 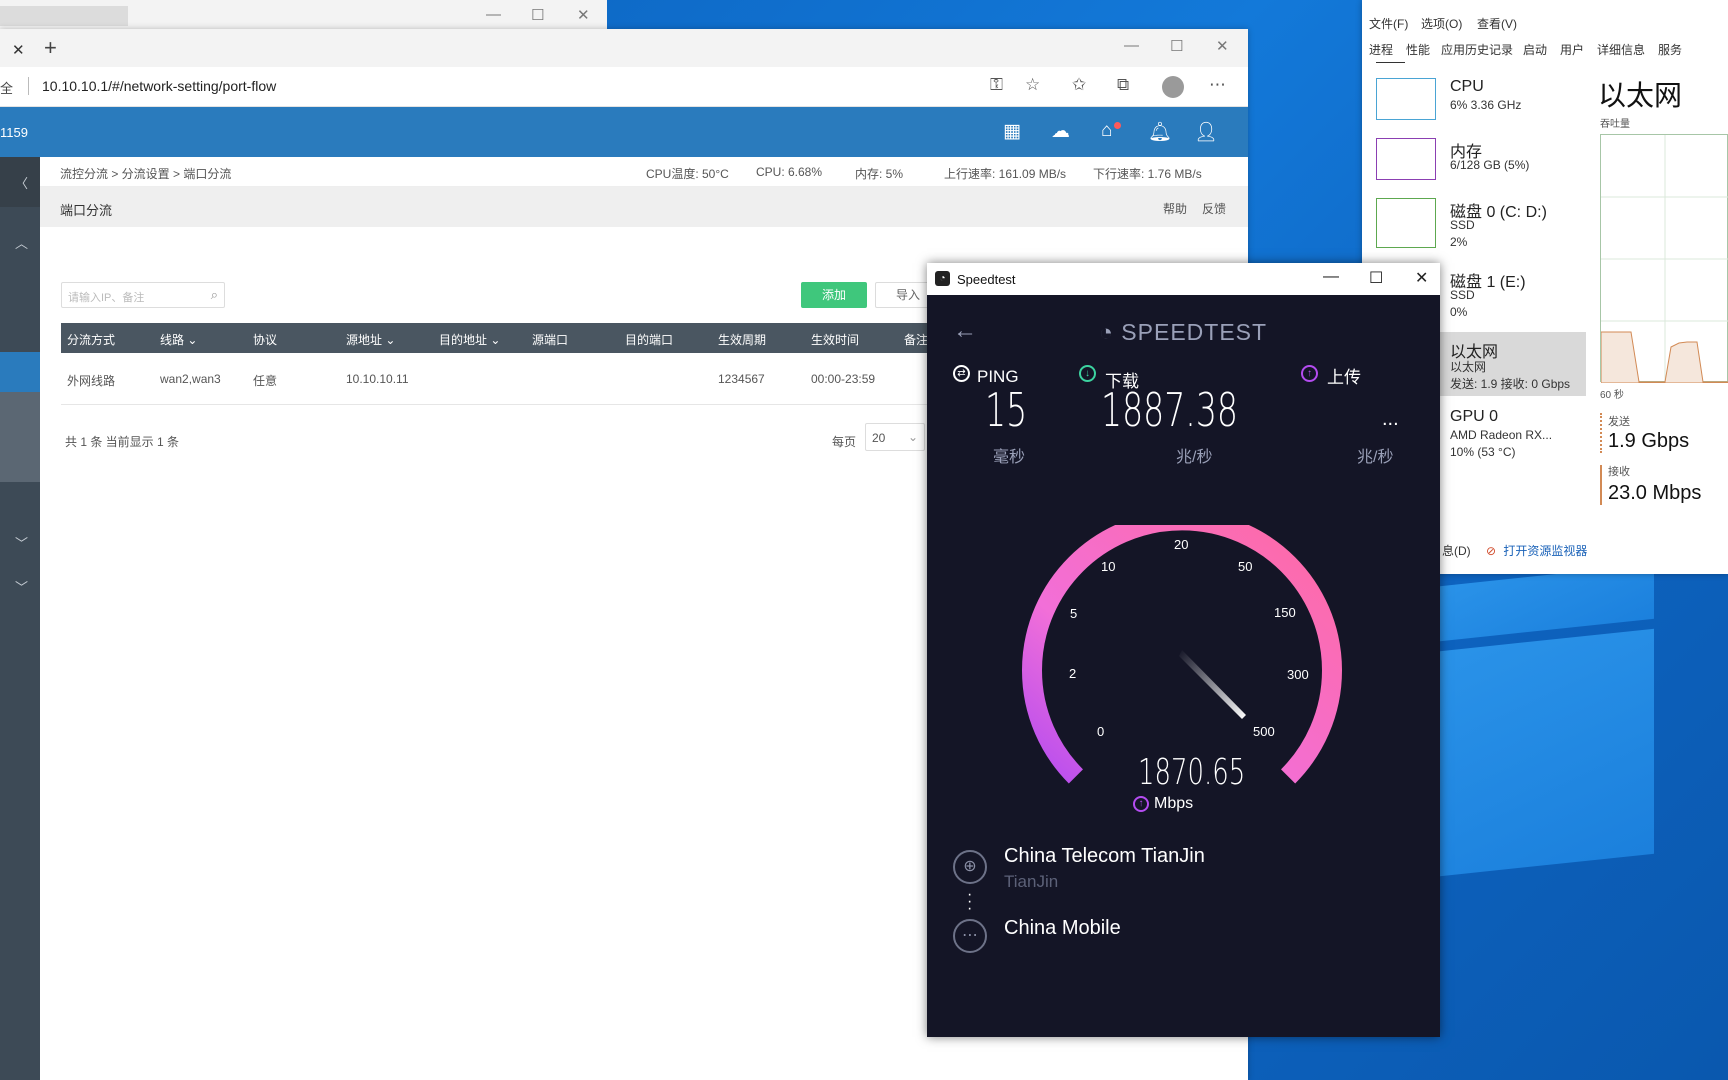 I want to click on download-rate-status: 下行速率: 1.76 MB/s, so click(x=1147, y=174).